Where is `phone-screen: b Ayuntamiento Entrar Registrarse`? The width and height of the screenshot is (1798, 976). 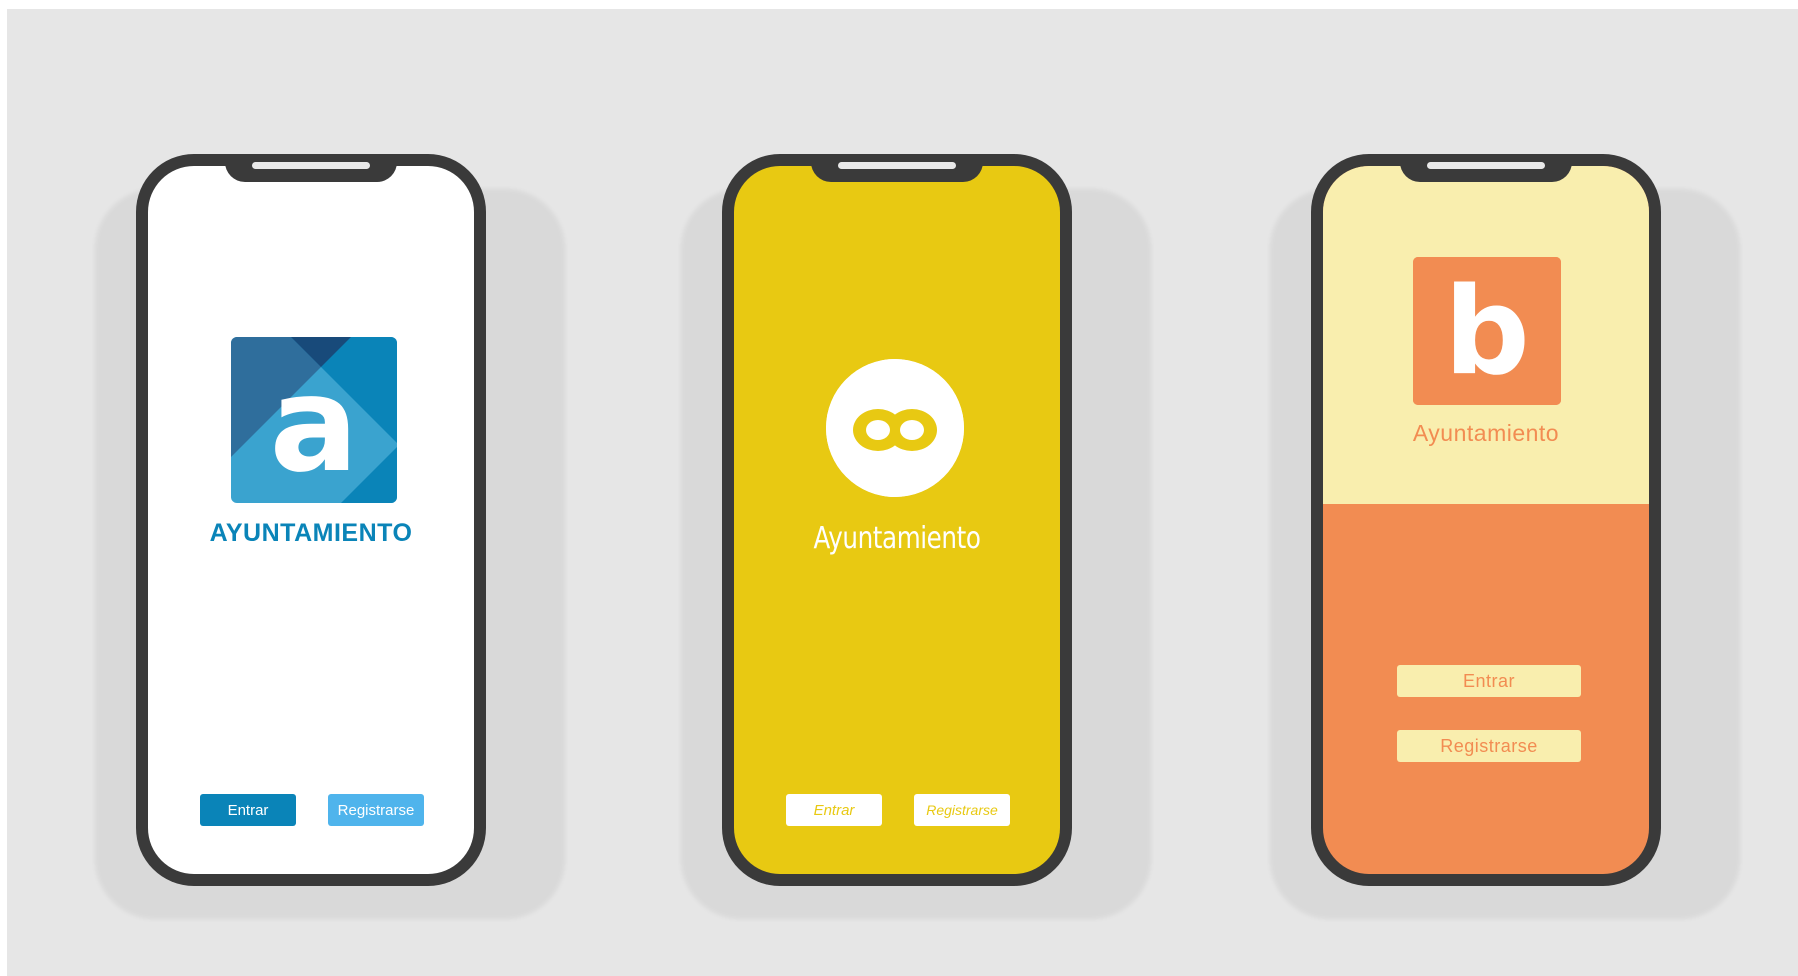
phone-screen: b Ayuntamiento Entrar Registrarse is located at coordinates (1486, 520).